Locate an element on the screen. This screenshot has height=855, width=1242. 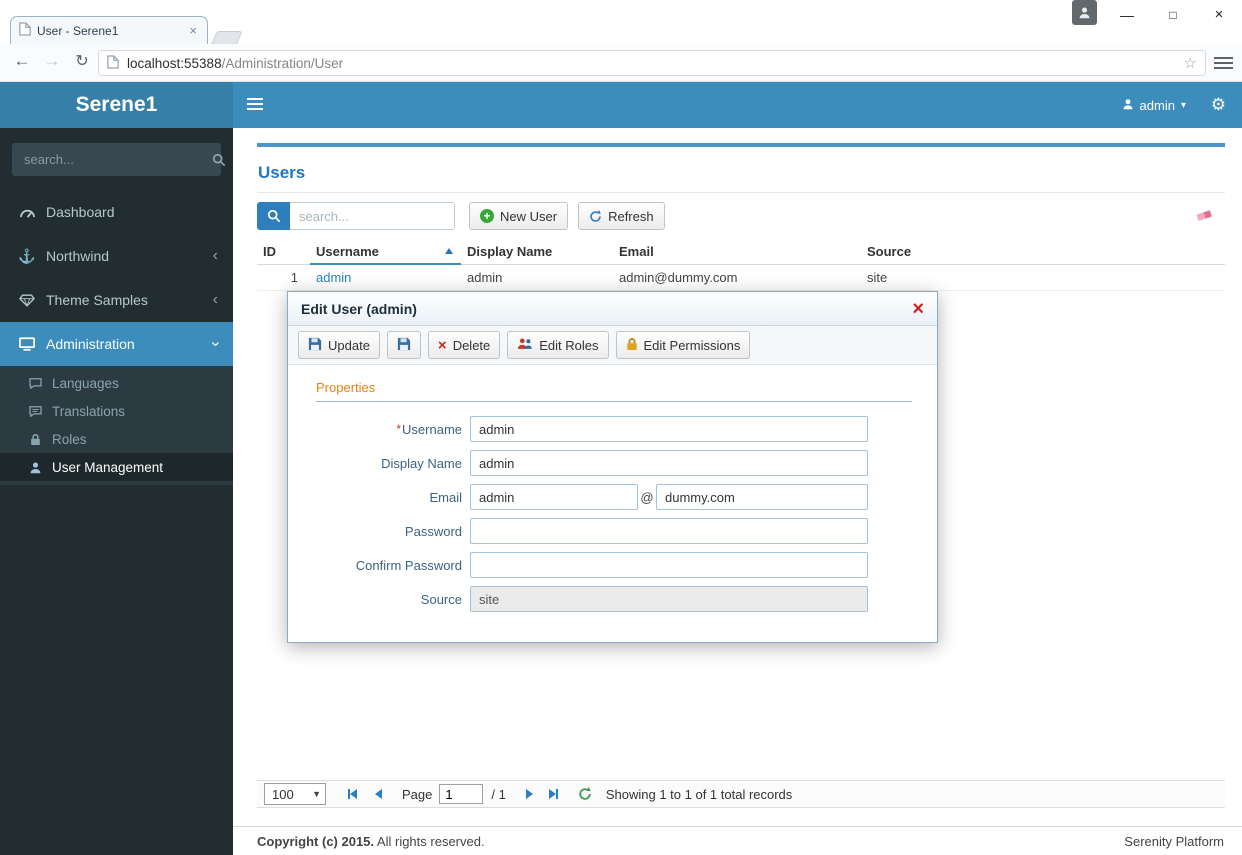
user-menu: admin ▾ is located at coordinates (1154, 105).